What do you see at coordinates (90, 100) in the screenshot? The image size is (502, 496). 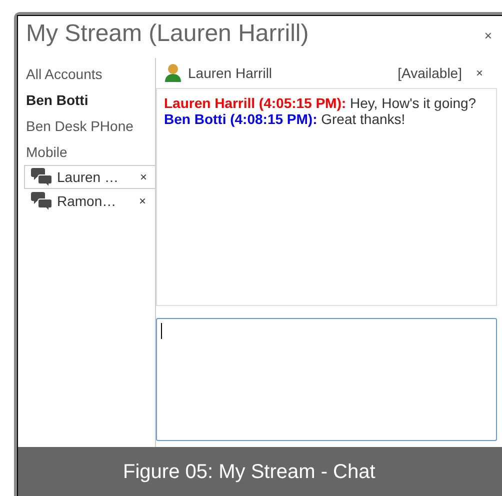 I see `account-item: Ben Botti` at bounding box center [90, 100].